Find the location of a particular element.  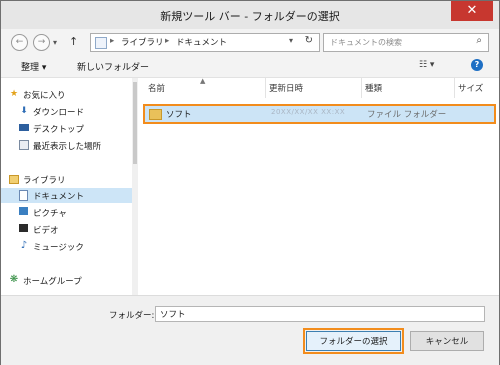

sidebar-label: ドキュメント is located at coordinates (59, 197).